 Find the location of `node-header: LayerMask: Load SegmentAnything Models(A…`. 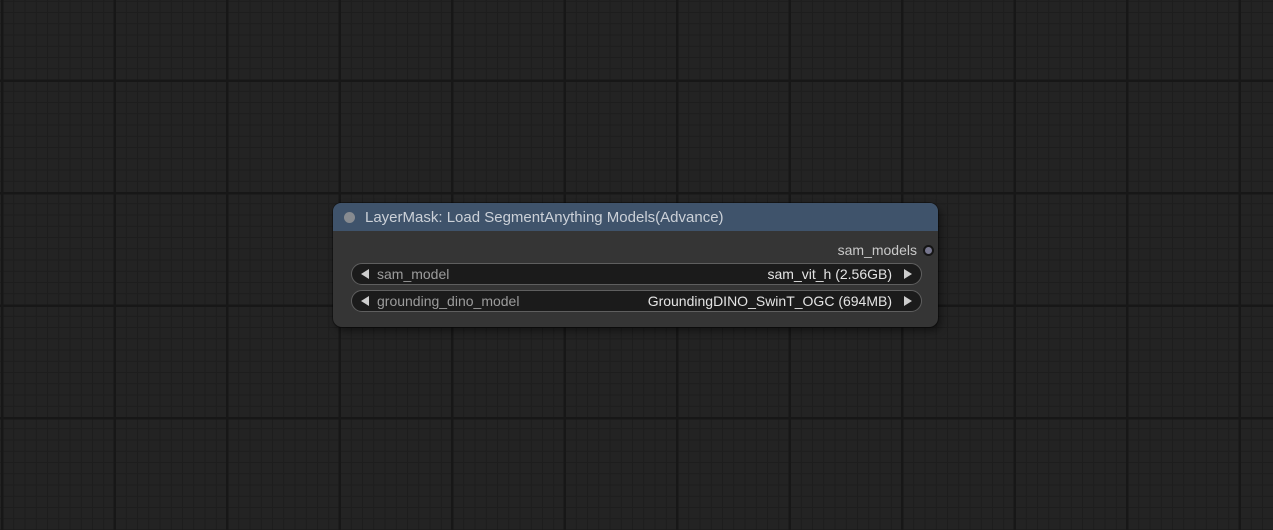

node-header: LayerMask: Load SegmentAnything Models(A… is located at coordinates (635, 217).